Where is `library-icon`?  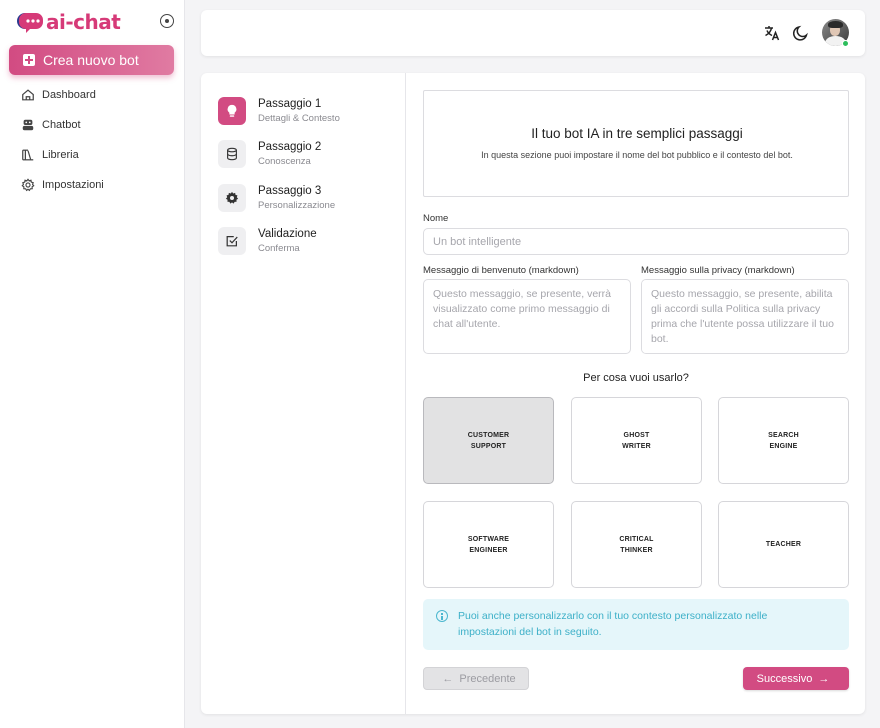
library-icon is located at coordinates (28, 155).